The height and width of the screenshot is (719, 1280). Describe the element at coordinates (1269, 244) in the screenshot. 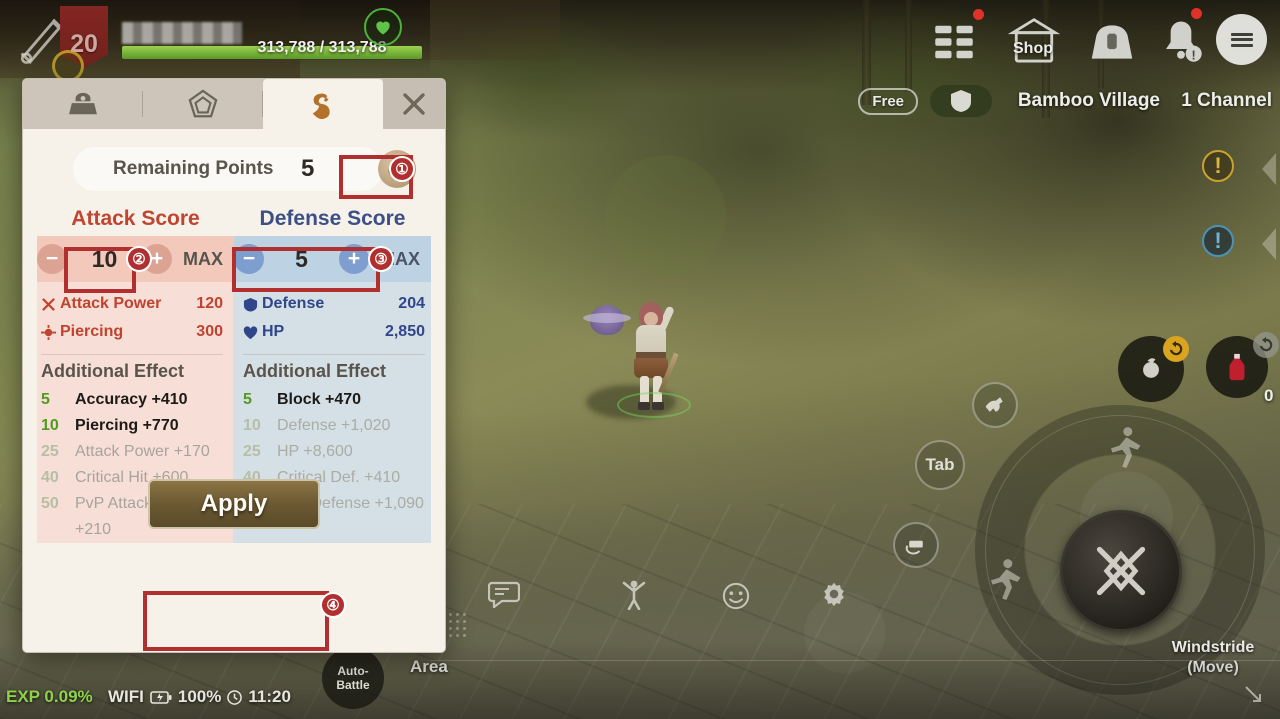

I see `quest-arrow-blue` at that location.